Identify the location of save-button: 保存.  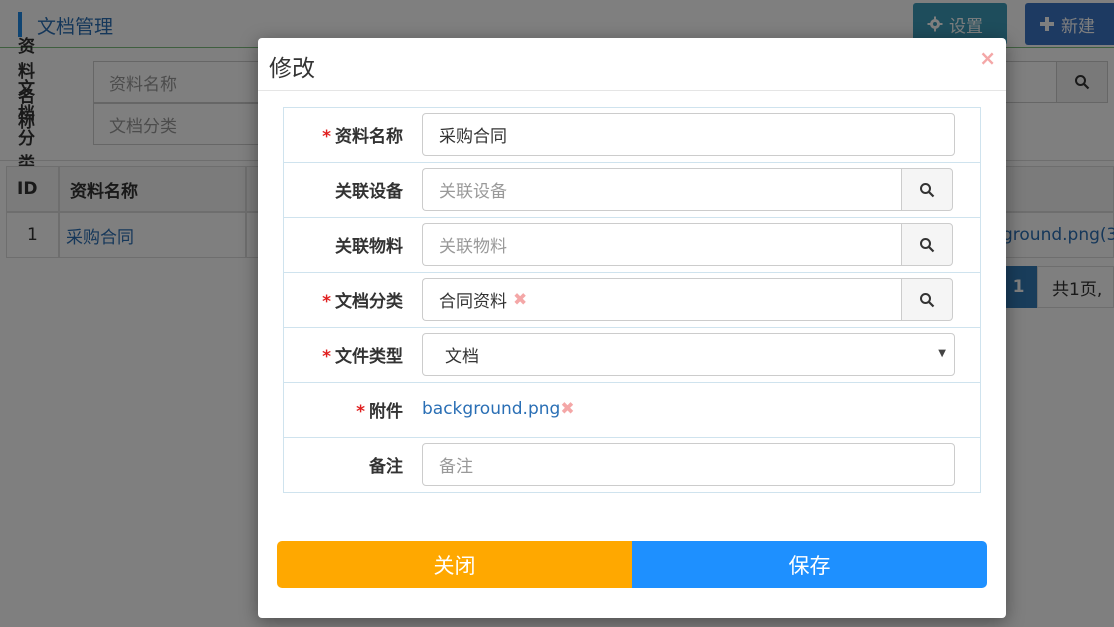
(809, 564).